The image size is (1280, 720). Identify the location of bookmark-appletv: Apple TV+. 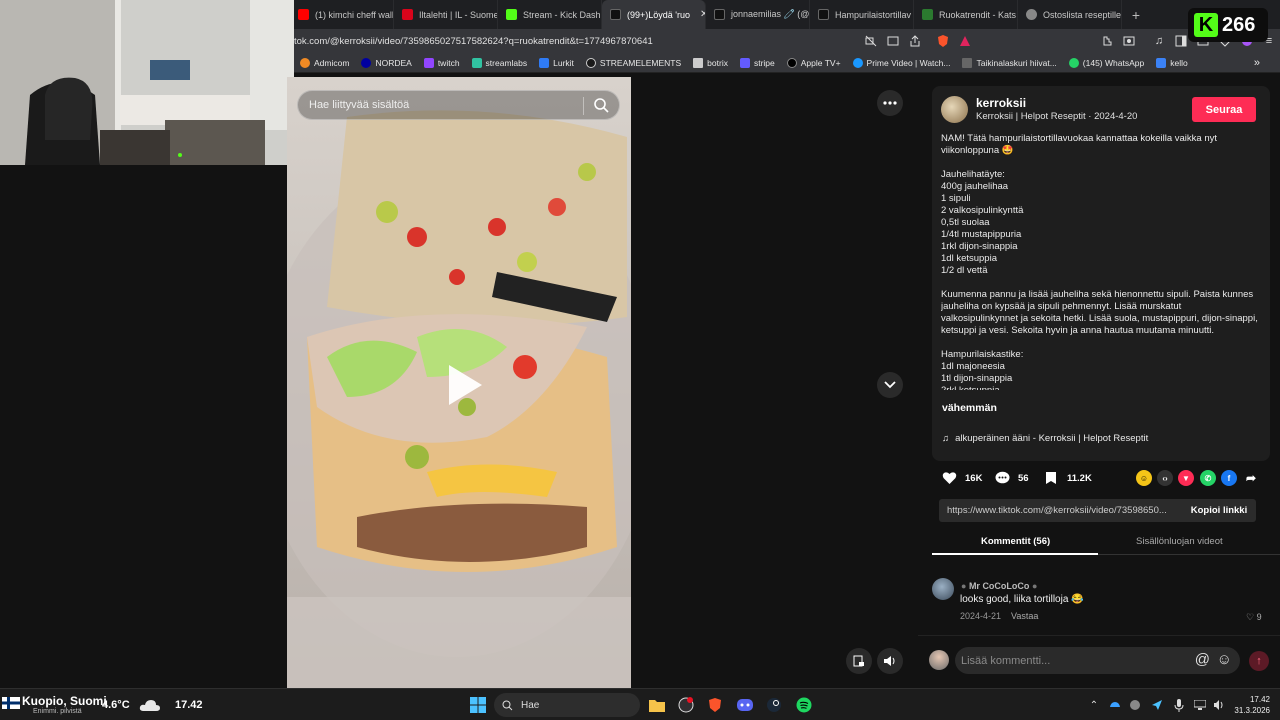
(814, 62).